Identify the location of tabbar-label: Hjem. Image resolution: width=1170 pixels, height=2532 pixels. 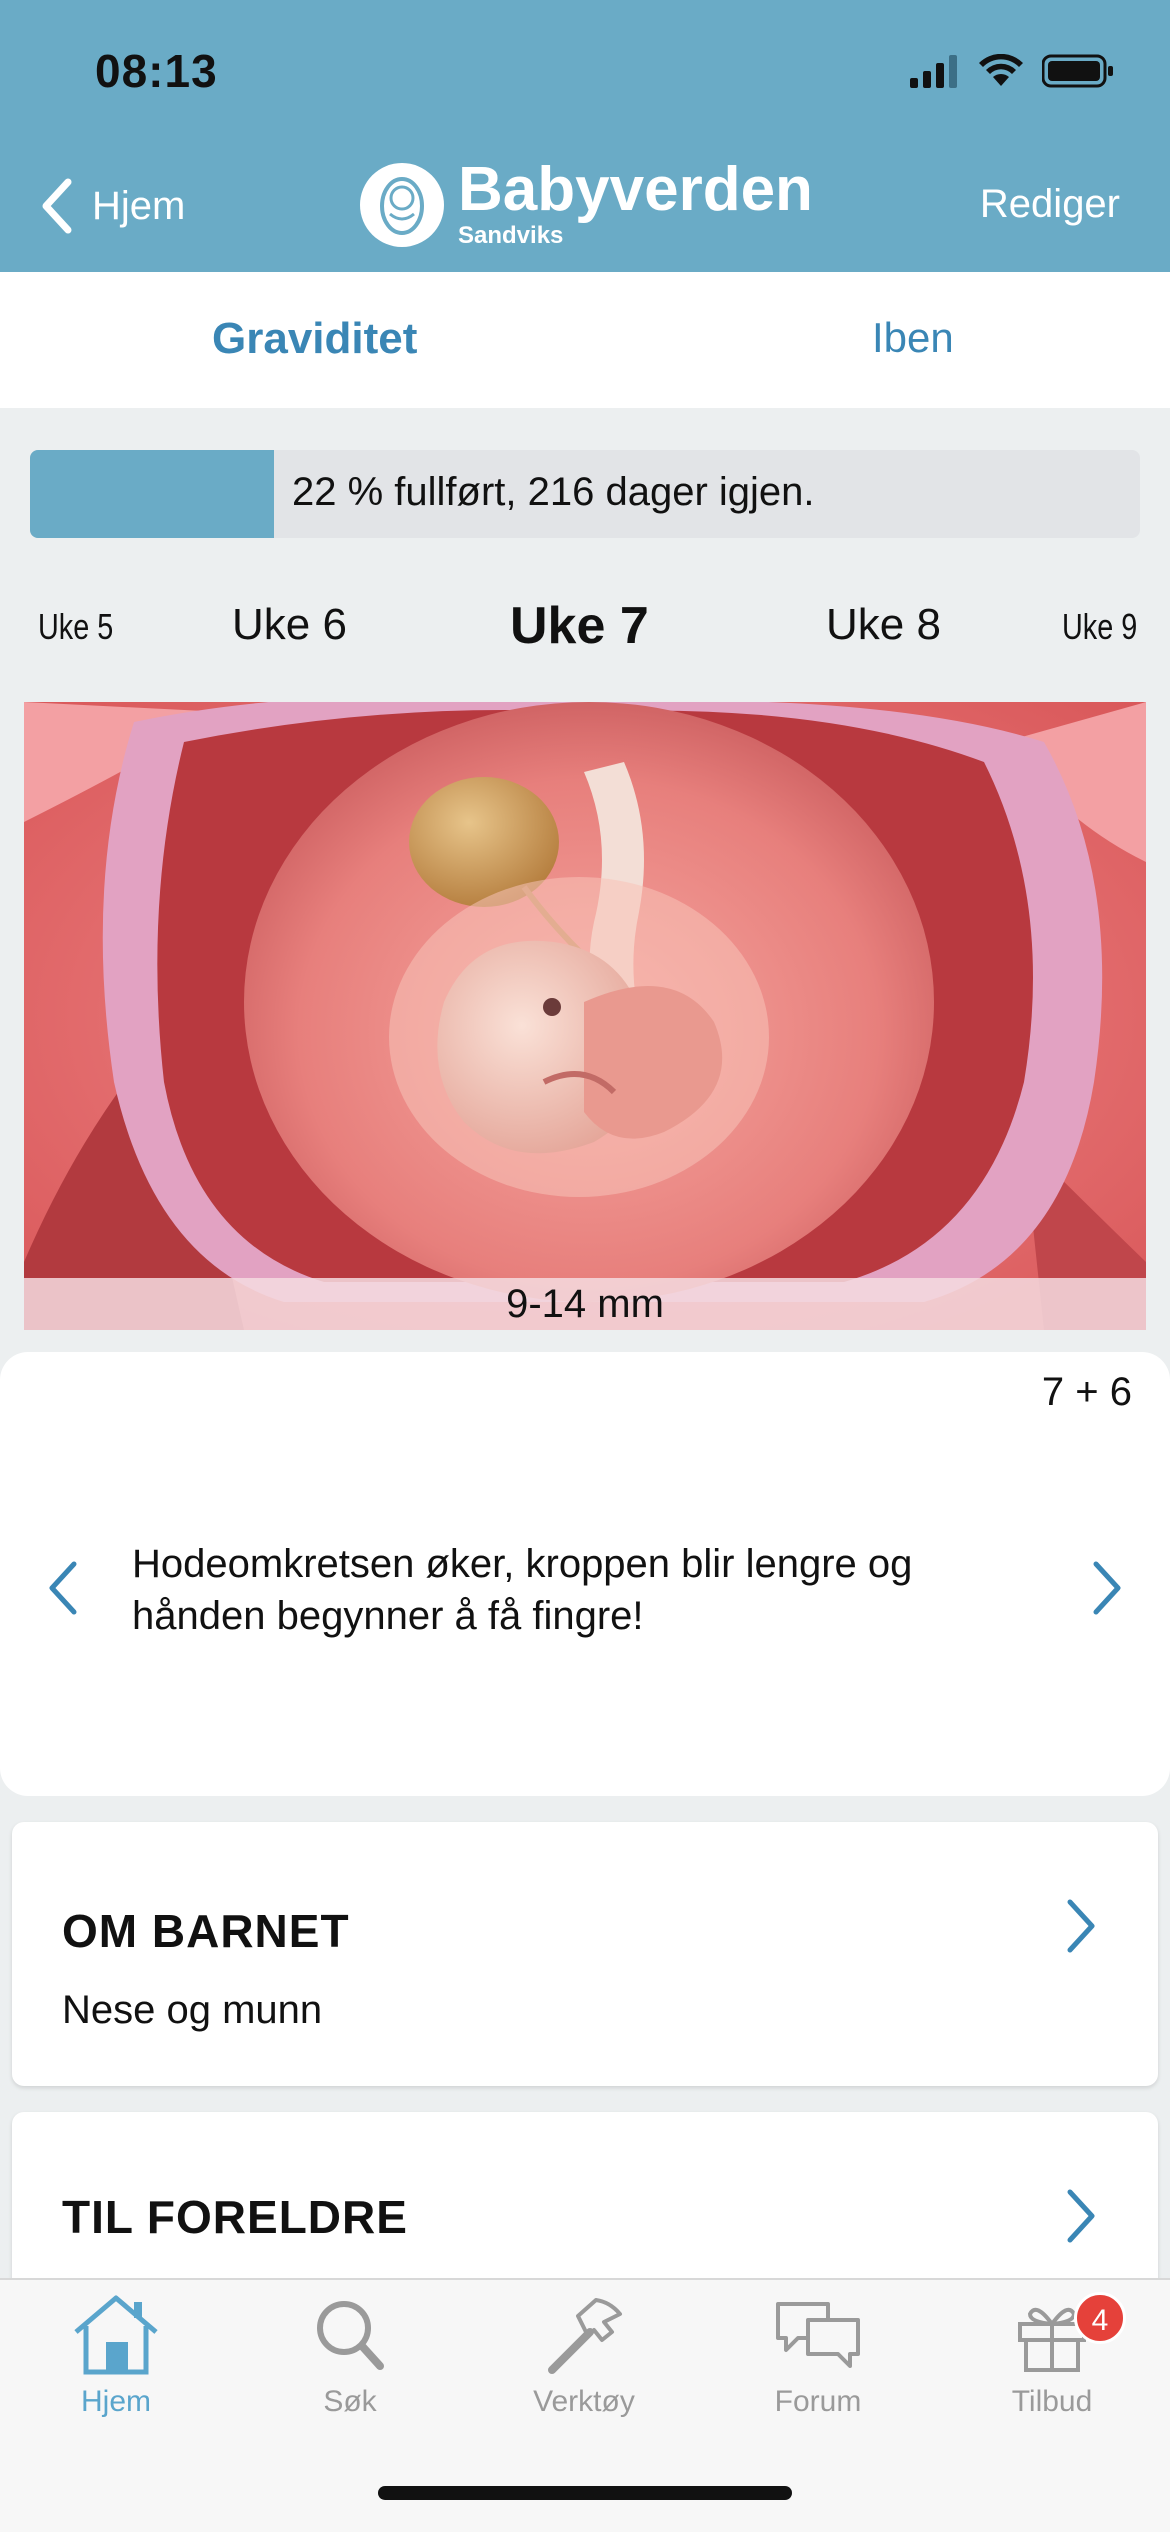
(115, 2401).